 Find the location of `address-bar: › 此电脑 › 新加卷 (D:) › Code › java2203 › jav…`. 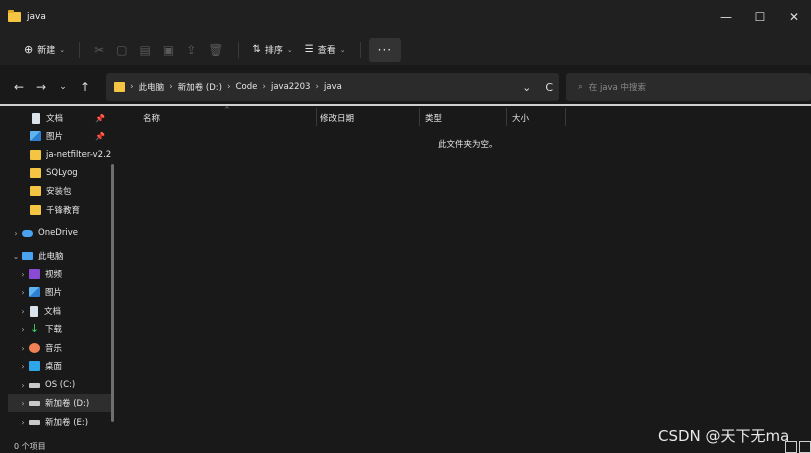

address-bar: › 此电脑 › 新加卷 (D:) › Code › java2203 › jav… is located at coordinates (332, 87).